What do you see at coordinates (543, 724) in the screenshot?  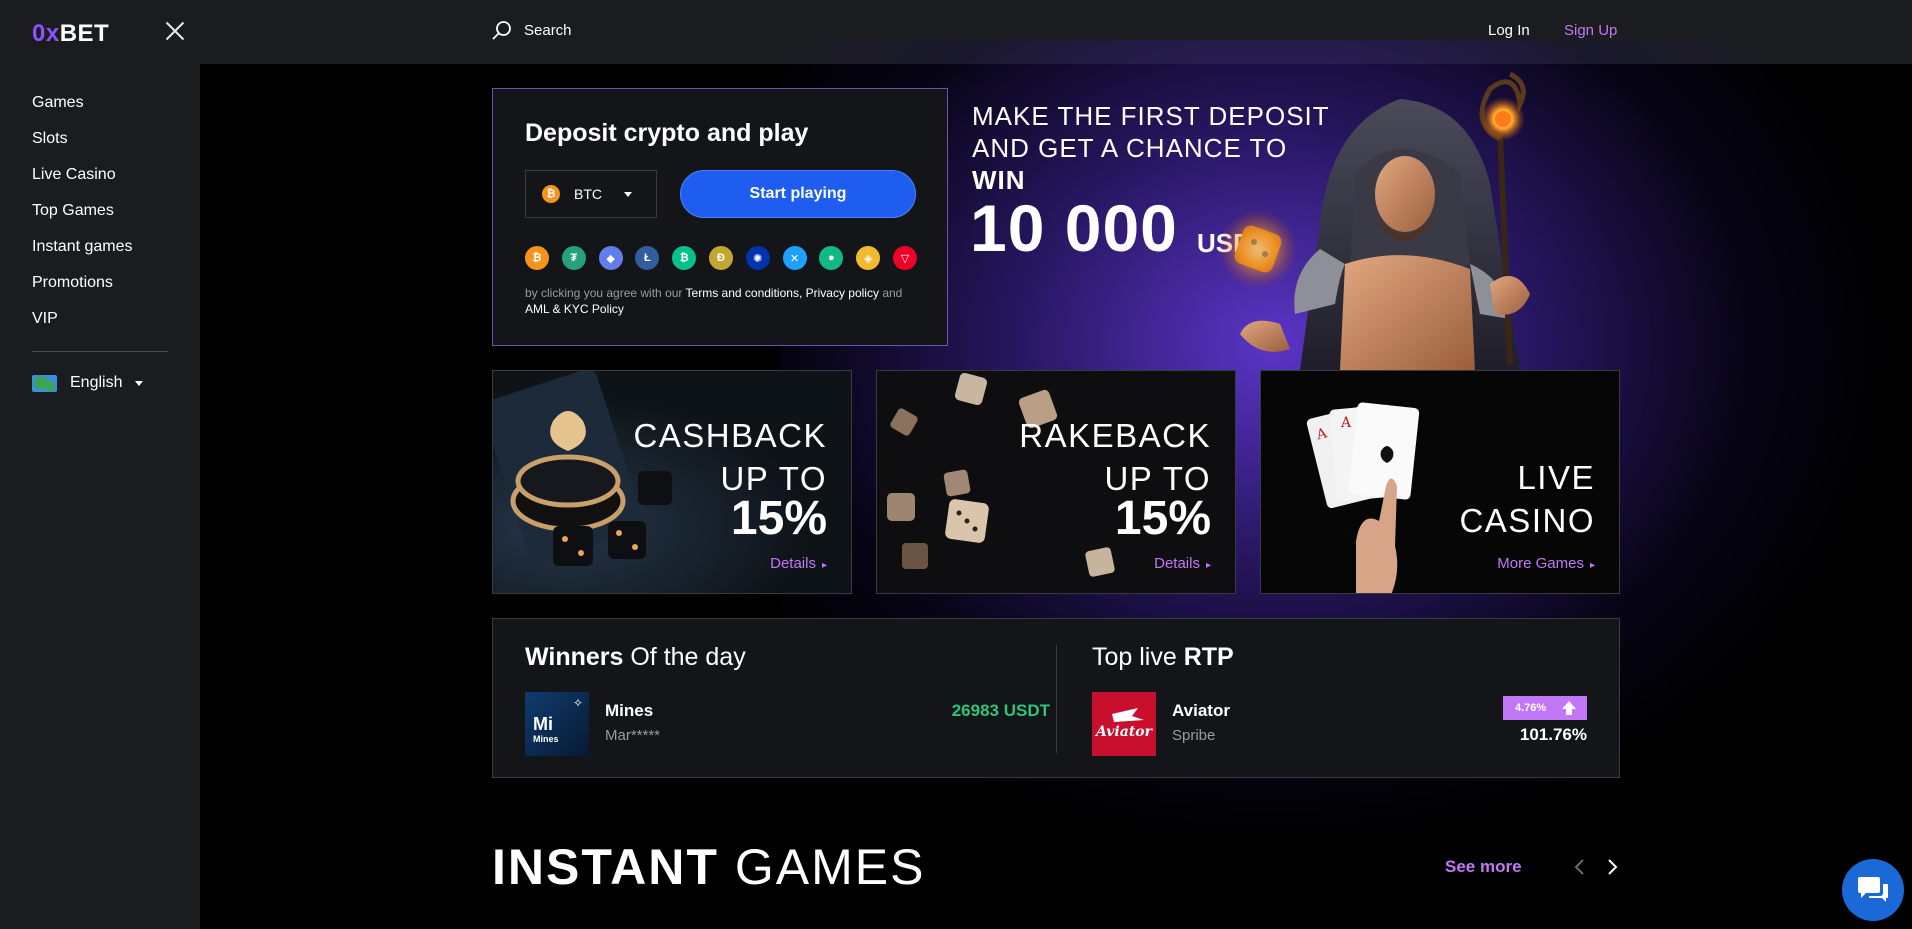 I see `mines-thumbnail-label: Mi` at bounding box center [543, 724].